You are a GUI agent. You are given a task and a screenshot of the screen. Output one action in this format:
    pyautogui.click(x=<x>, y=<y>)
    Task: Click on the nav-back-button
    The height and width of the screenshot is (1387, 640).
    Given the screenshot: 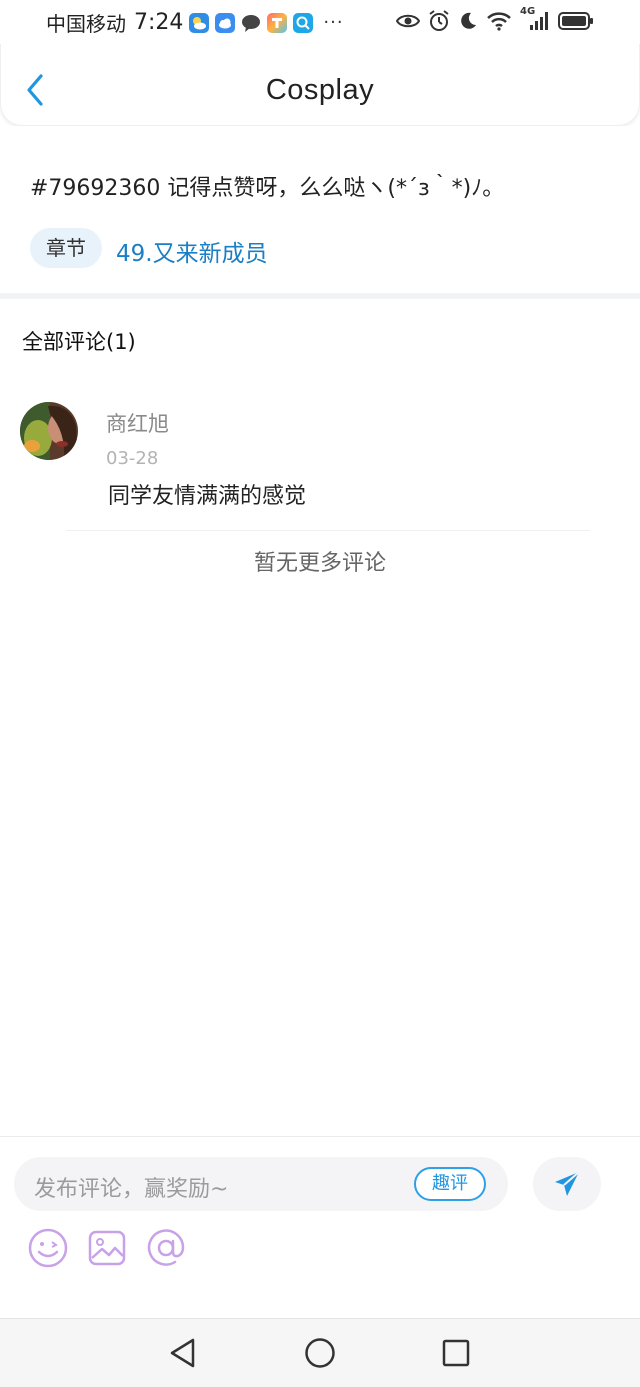 What is the action you would take?
    pyautogui.click(x=183, y=1353)
    